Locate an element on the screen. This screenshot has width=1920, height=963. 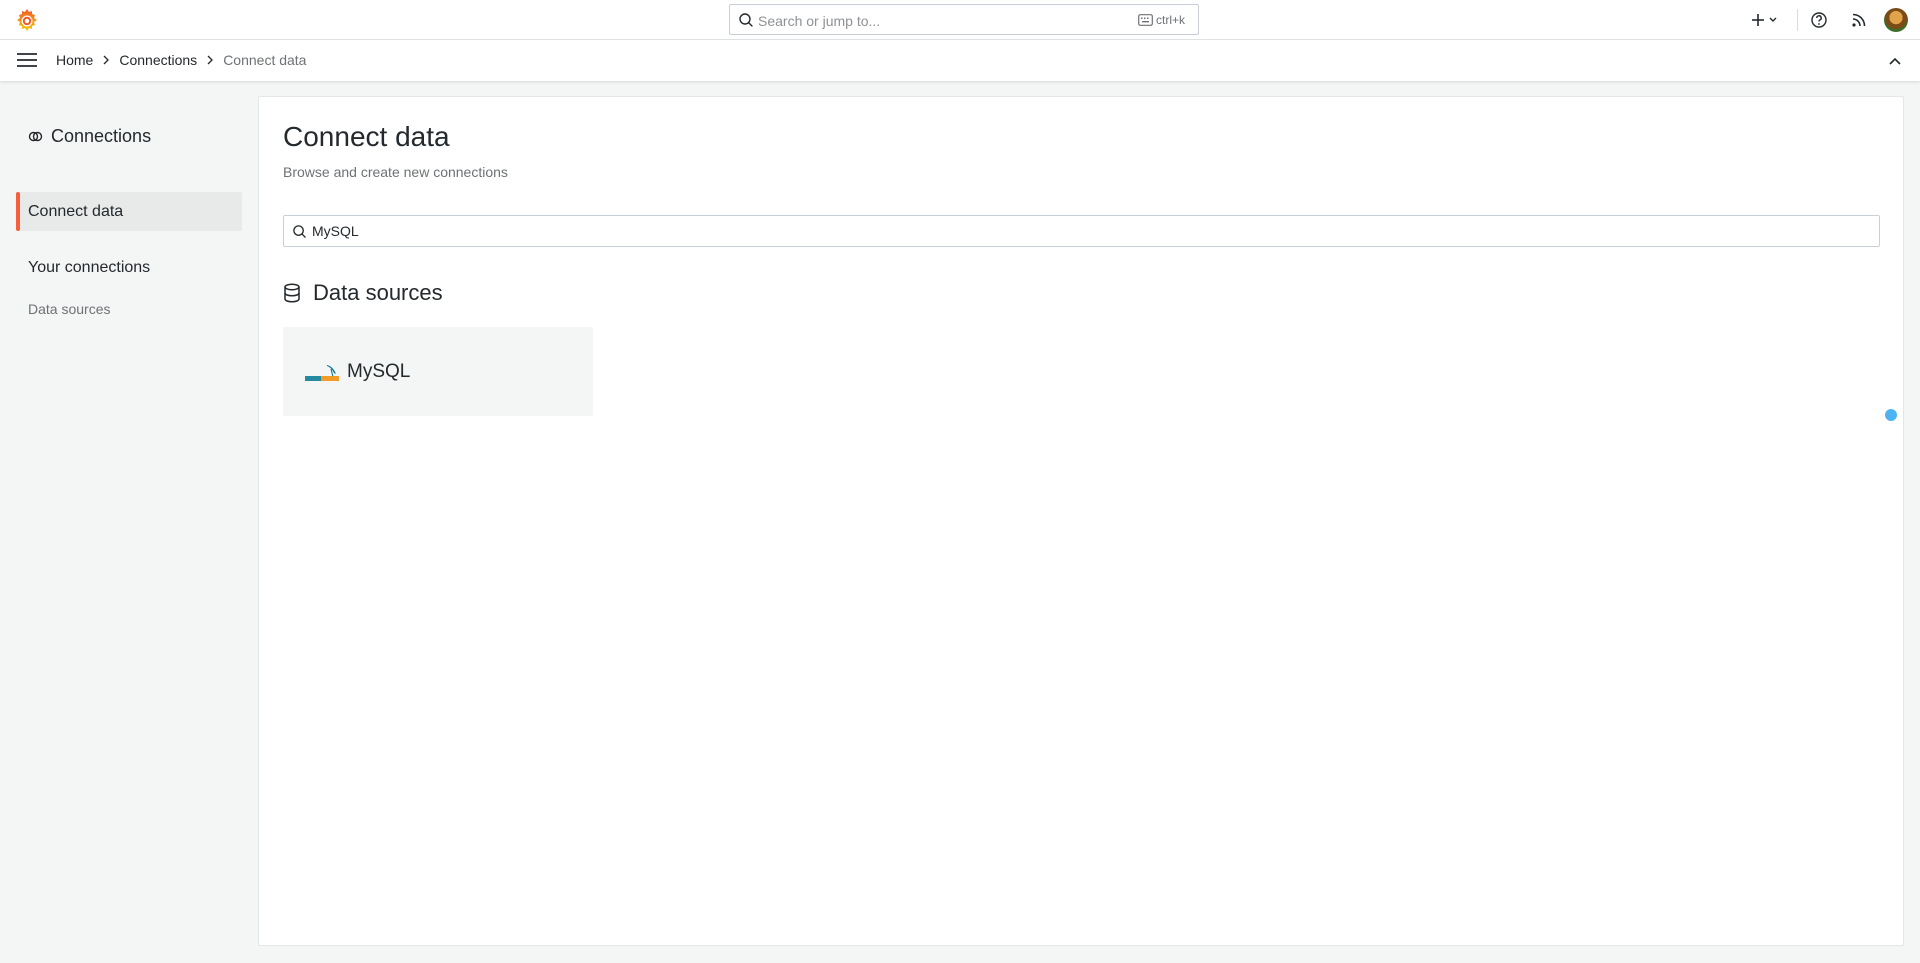
sidebar-item-your-connections: Your connections is located at coordinates (89, 268).